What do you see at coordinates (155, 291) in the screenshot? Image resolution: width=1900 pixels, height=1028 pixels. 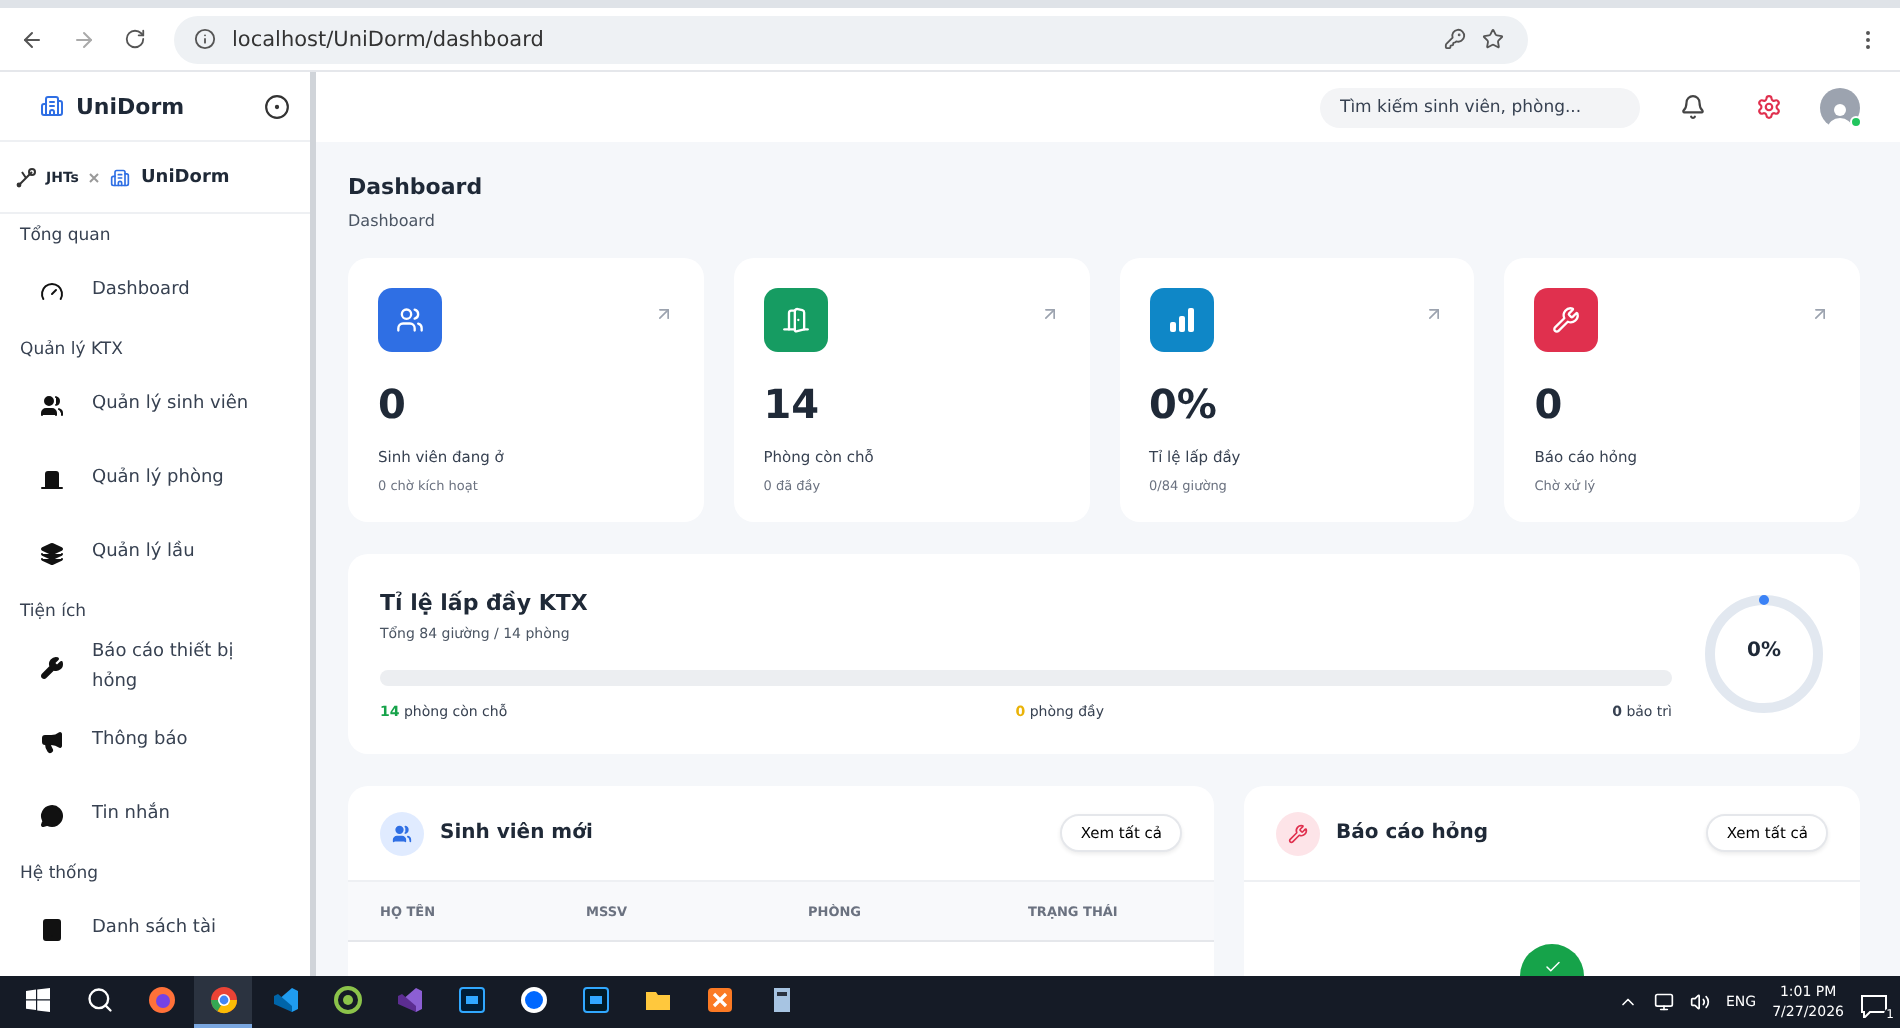 I see `nav-item: Dashboard` at bounding box center [155, 291].